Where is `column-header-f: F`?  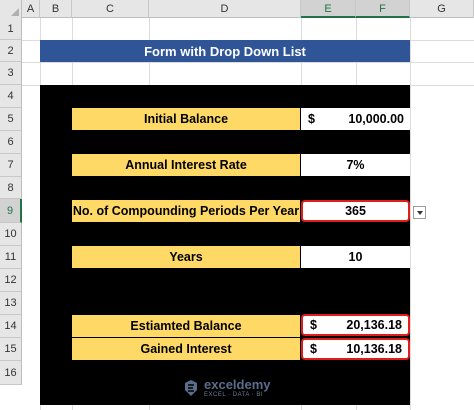
column-header-f: F is located at coordinates (383, 9).